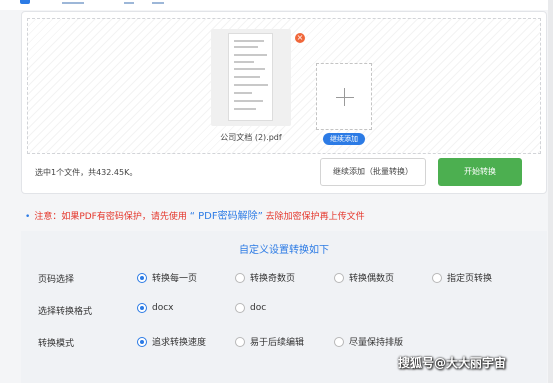  What do you see at coordinates (258, 308) in the screenshot?
I see `option-label: doc` at bounding box center [258, 308].